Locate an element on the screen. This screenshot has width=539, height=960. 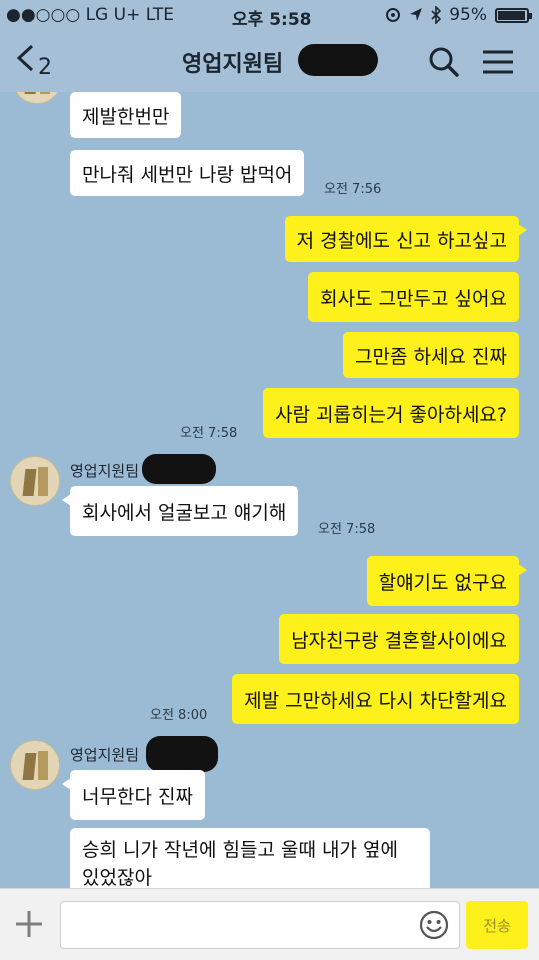
menu-icon is located at coordinates (498, 62).